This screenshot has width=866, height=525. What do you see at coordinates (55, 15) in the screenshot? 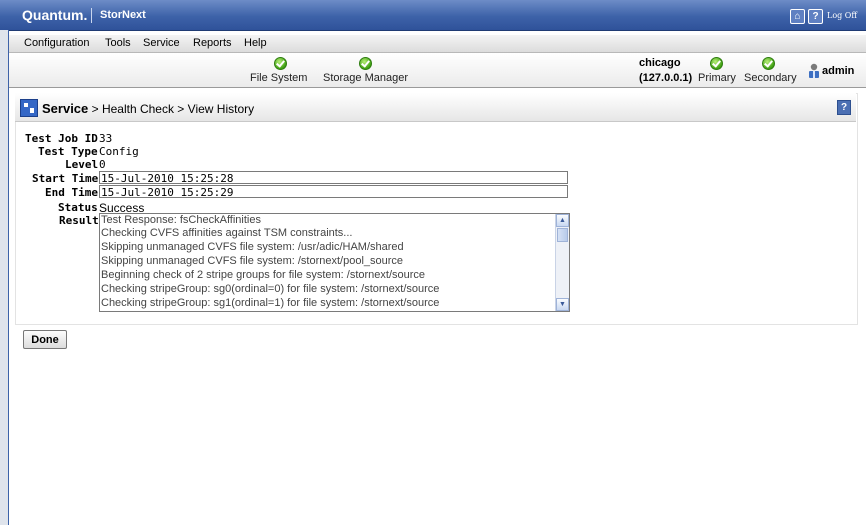
I see `quantum-logo: Quantum.` at bounding box center [55, 15].